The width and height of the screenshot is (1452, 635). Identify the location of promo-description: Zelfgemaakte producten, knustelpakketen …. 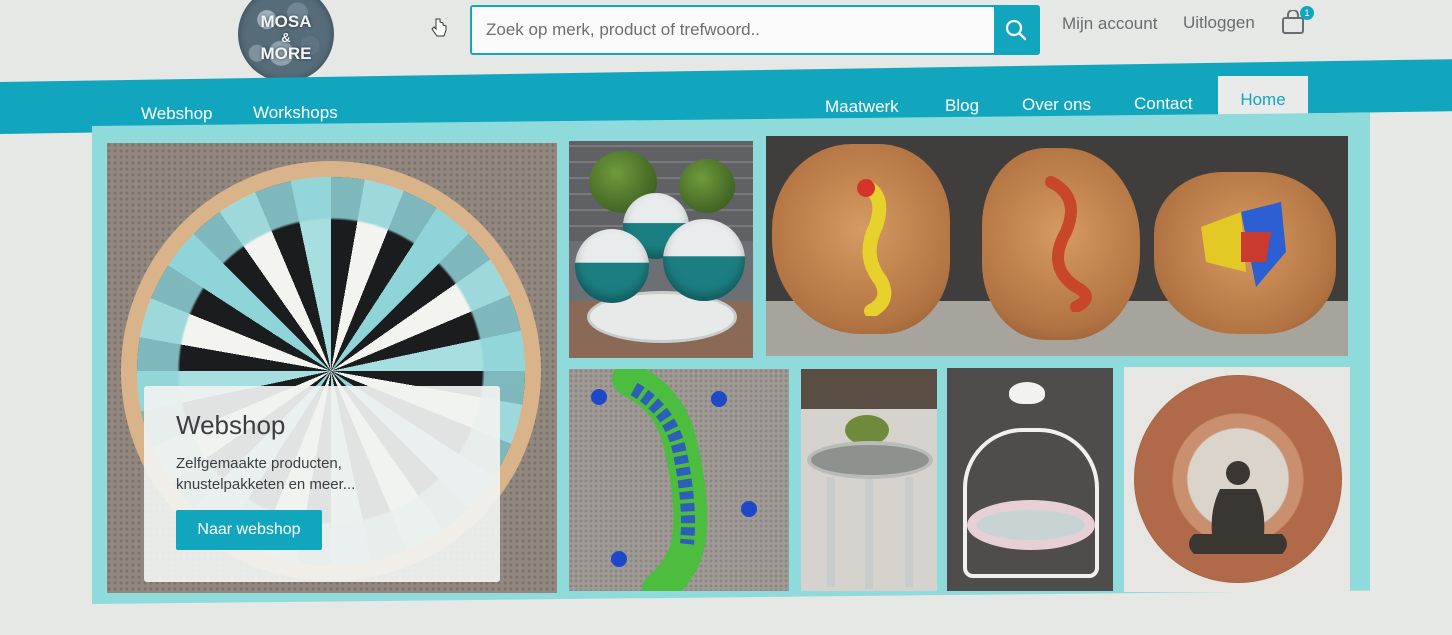
(266, 474).